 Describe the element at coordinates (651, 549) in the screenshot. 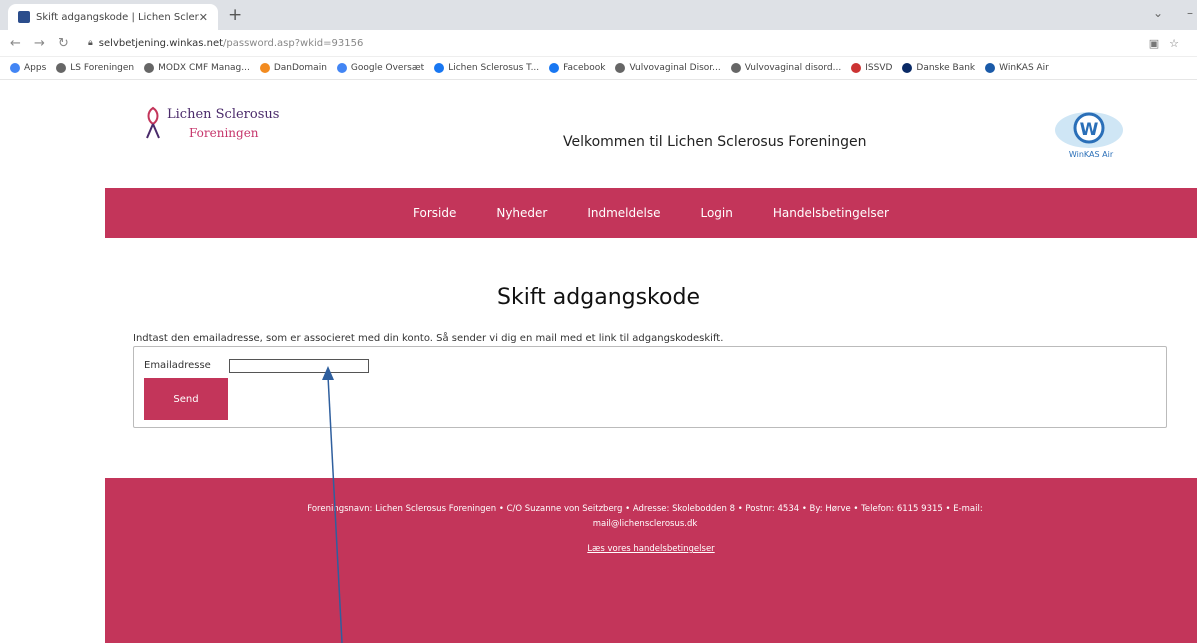

I see `terms-link: Læs vores handelsbetingelser` at that location.